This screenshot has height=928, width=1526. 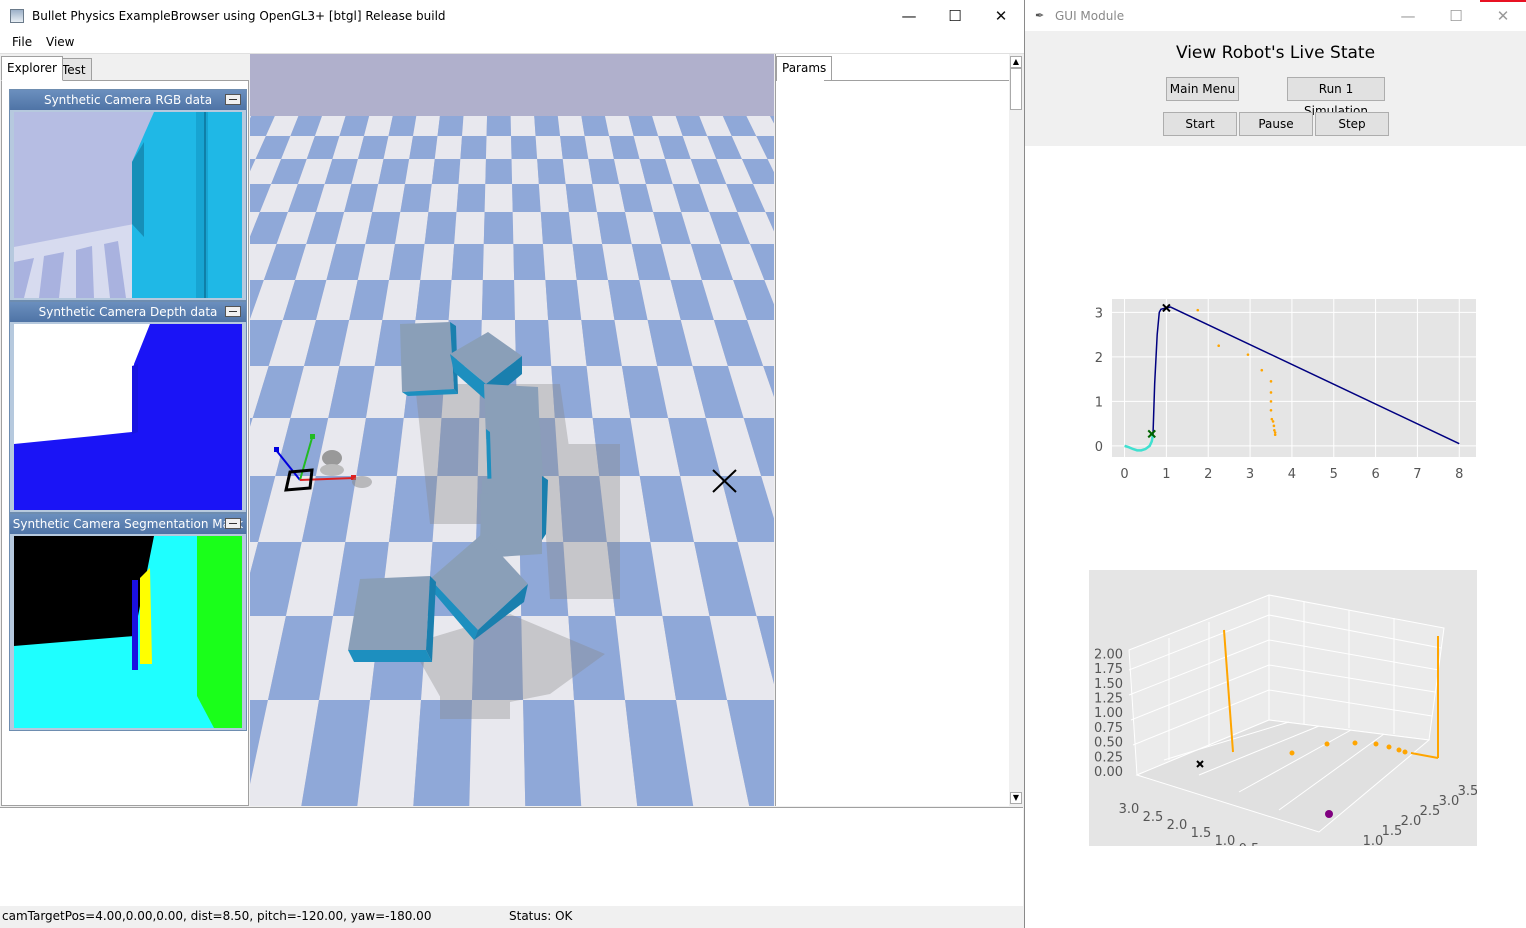 What do you see at coordinates (1329, 814) in the screenshot?
I see `3d-goal-marker` at bounding box center [1329, 814].